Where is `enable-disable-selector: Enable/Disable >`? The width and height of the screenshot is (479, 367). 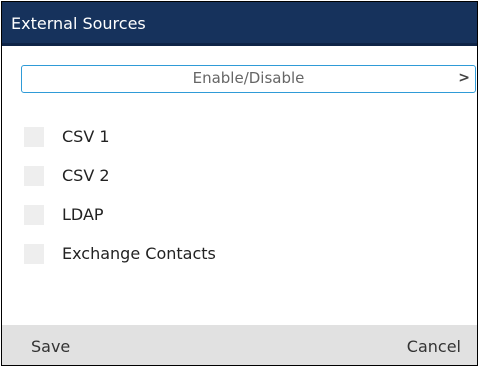 enable-disable-selector: Enable/Disable > is located at coordinates (248, 79).